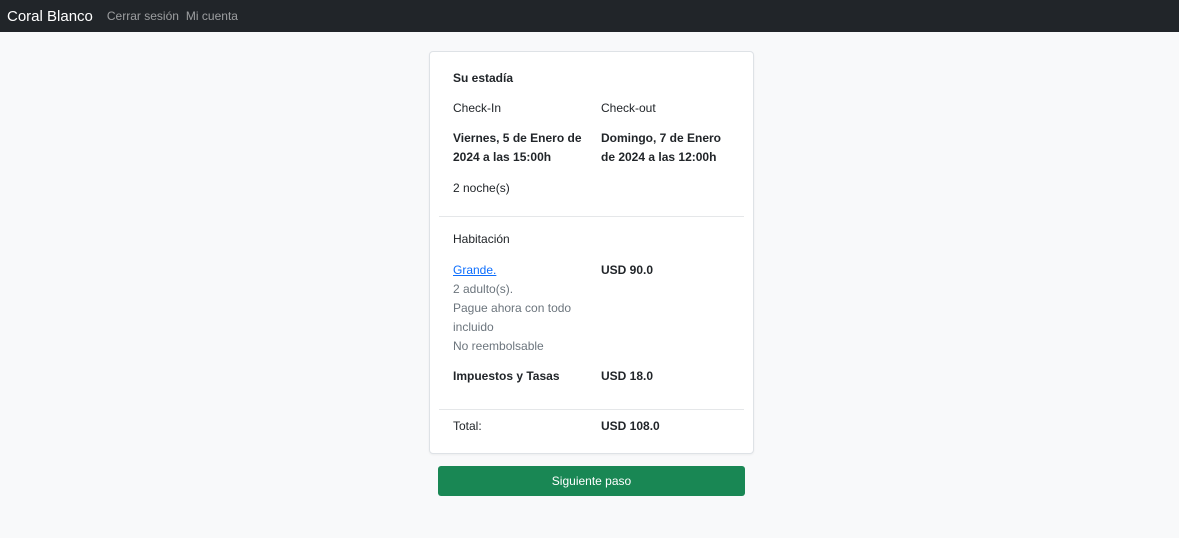  What do you see at coordinates (143, 16) in the screenshot?
I see `logout-link: Cerrar sesión` at bounding box center [143, 16].